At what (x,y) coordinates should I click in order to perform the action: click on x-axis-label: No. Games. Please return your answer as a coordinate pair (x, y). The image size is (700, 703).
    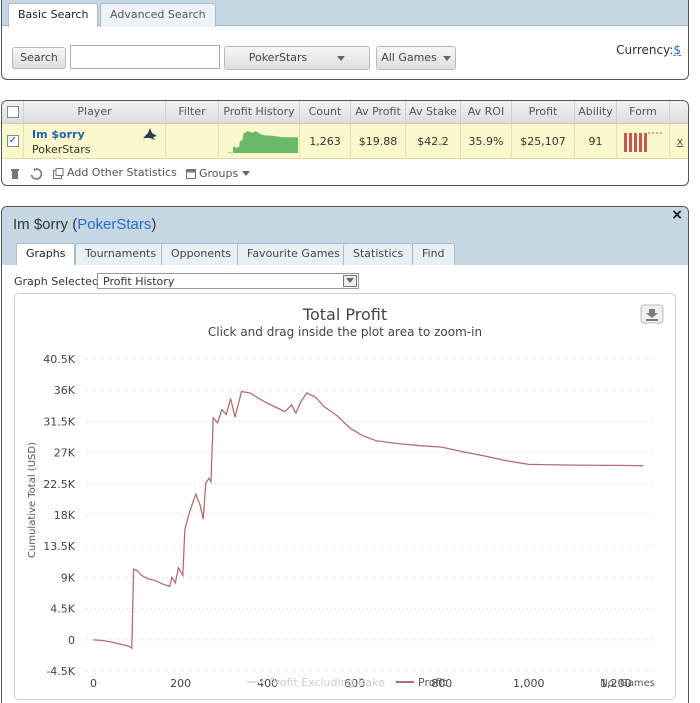
    Looking at the image, I should click on (627, 683).